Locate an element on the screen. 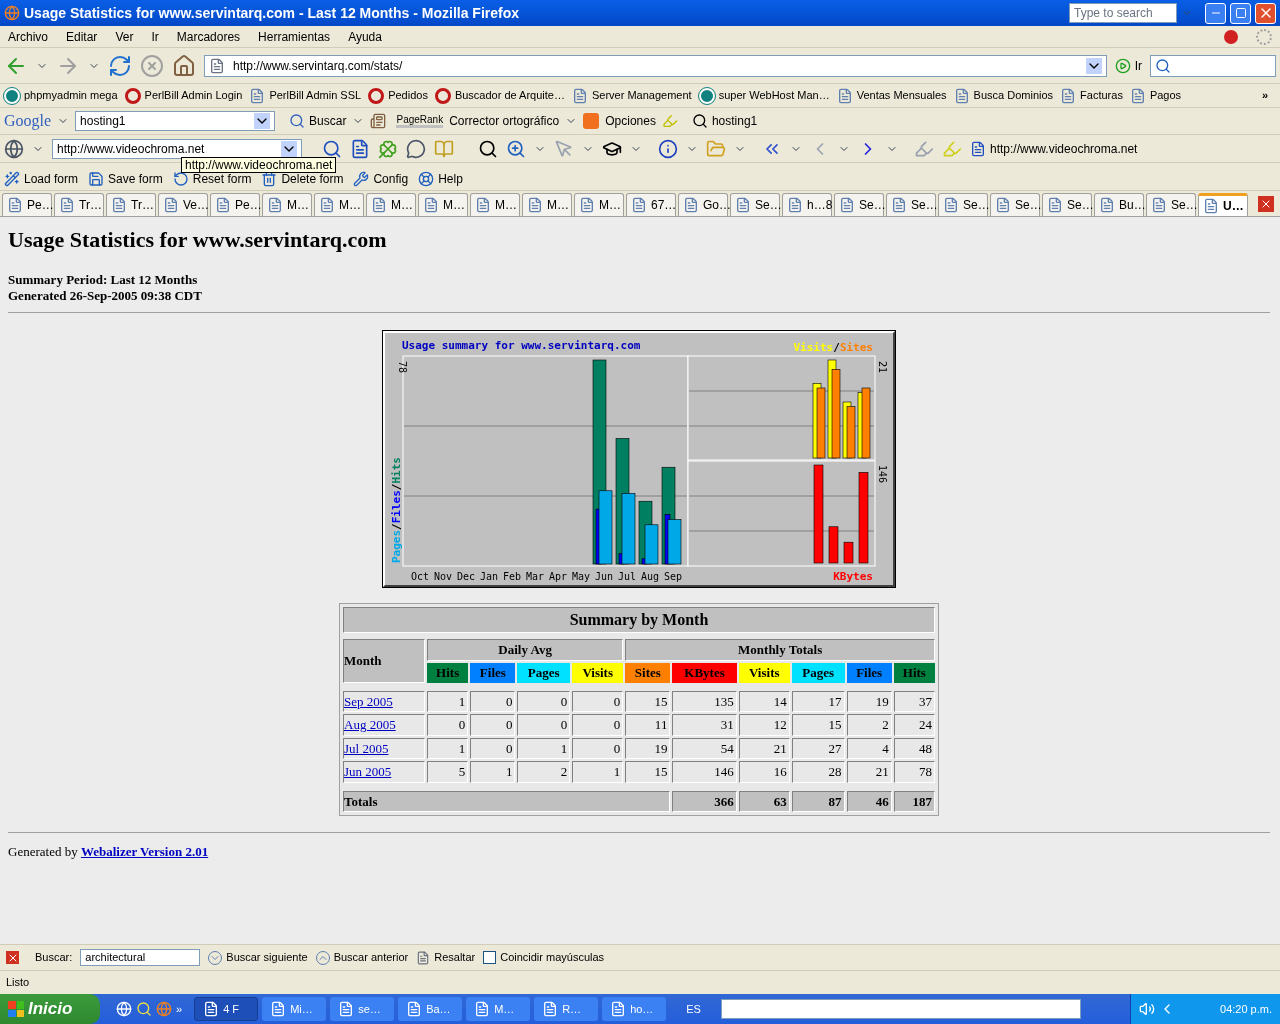  menu-item: Ver is located at coordinates (124, 36).